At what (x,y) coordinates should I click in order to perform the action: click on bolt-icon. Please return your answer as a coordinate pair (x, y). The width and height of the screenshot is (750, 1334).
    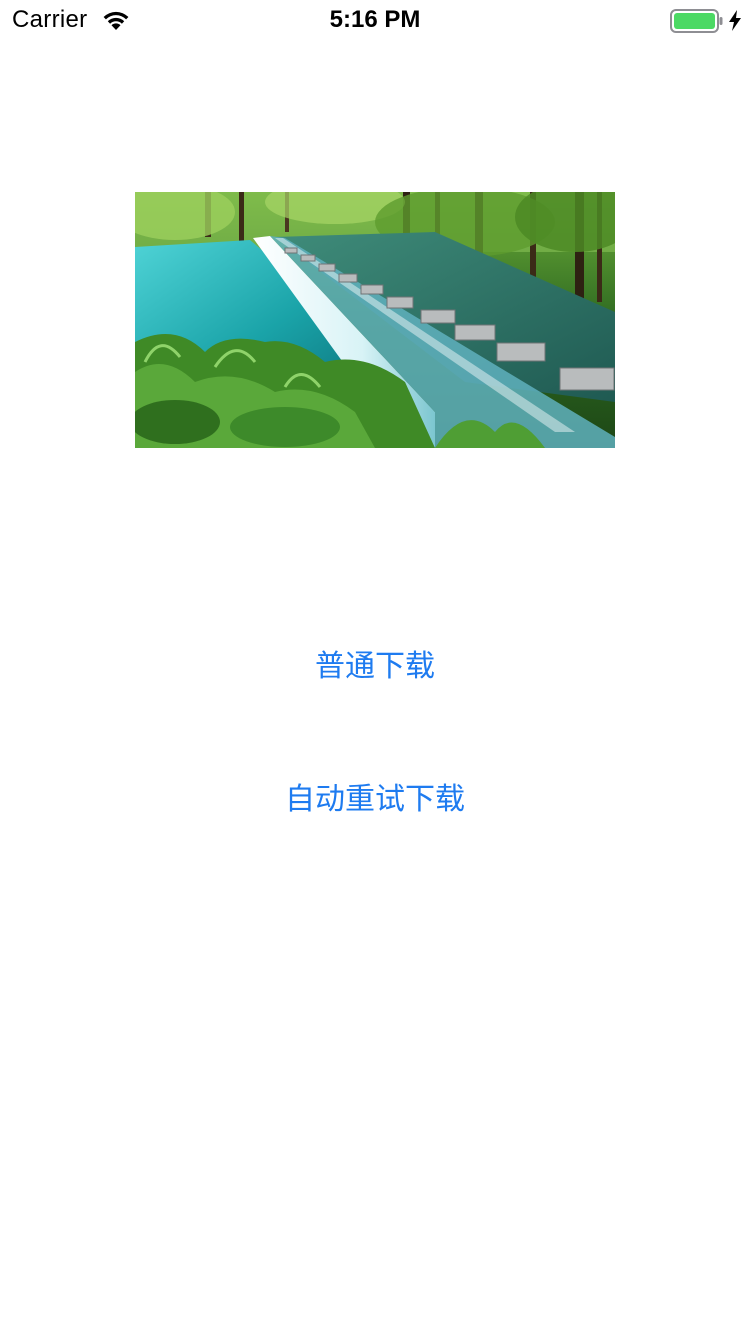
    Looking at the image, I should click on (735, 20).